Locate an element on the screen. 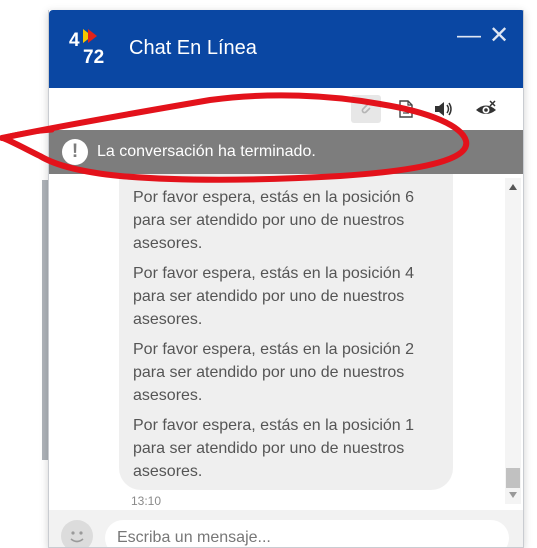 This screenshot has height=548, width=537. visibility-button is located at coordinates (486, 109).